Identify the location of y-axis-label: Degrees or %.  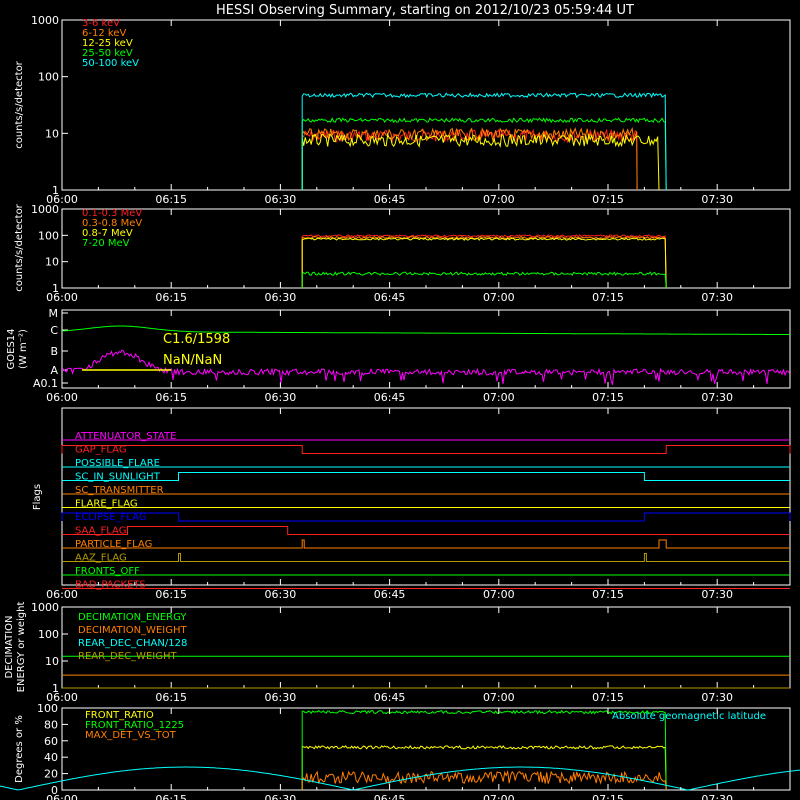
(19, 749).